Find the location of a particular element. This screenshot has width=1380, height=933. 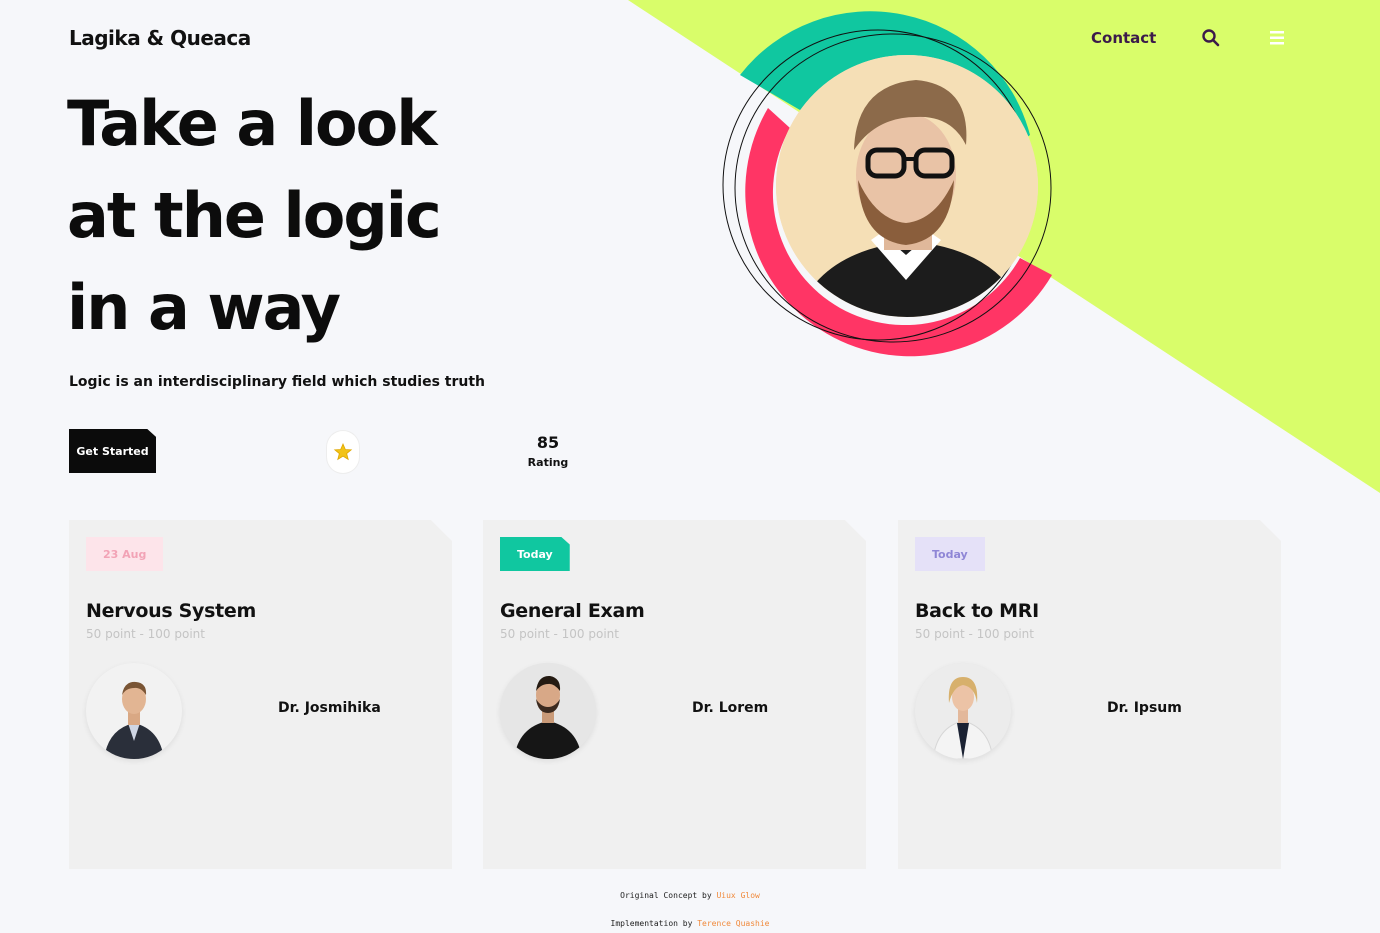

card-date-tag: 23 Aug is located at coordinates (125, 554).